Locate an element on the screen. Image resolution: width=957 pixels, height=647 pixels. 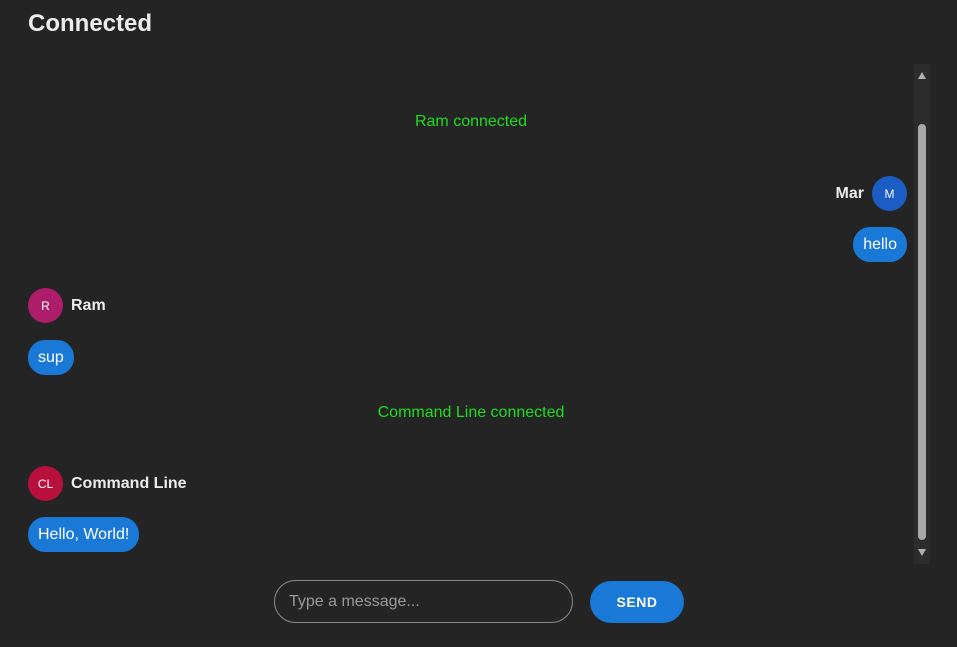
username: Command Line is located at coordinates (129, 483).